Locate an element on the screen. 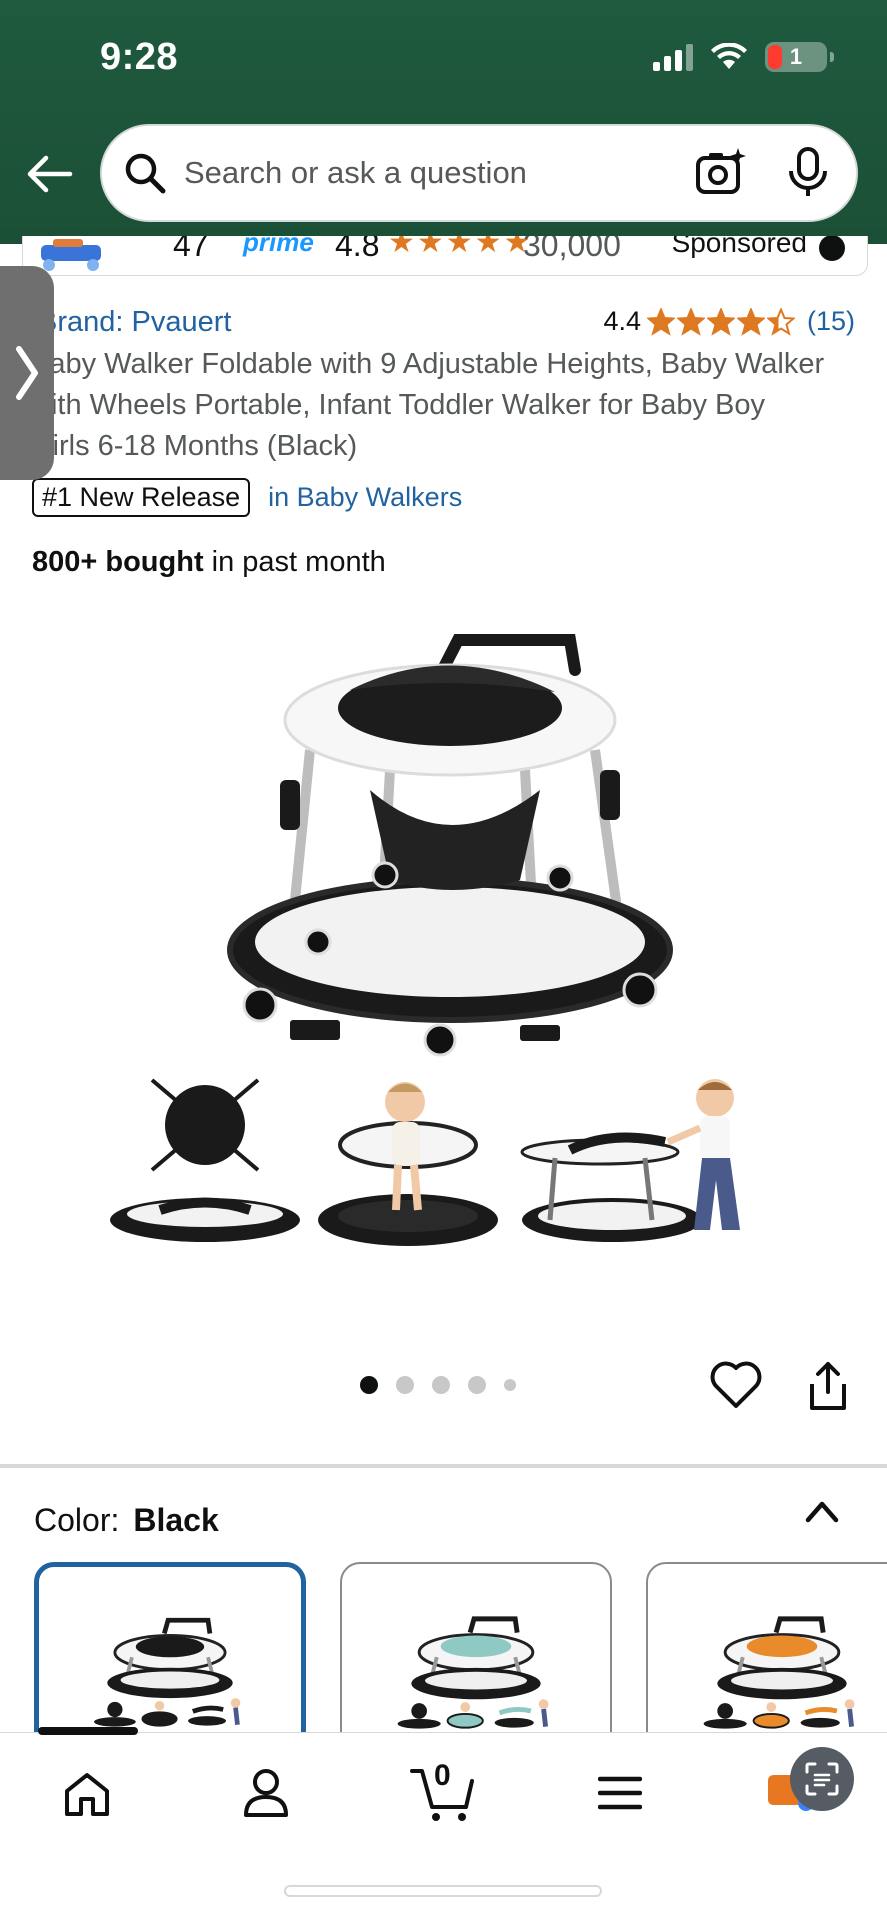 This screenshot has width=887, height=1920. carousel-pagination is located at coordinates (438, 1385).